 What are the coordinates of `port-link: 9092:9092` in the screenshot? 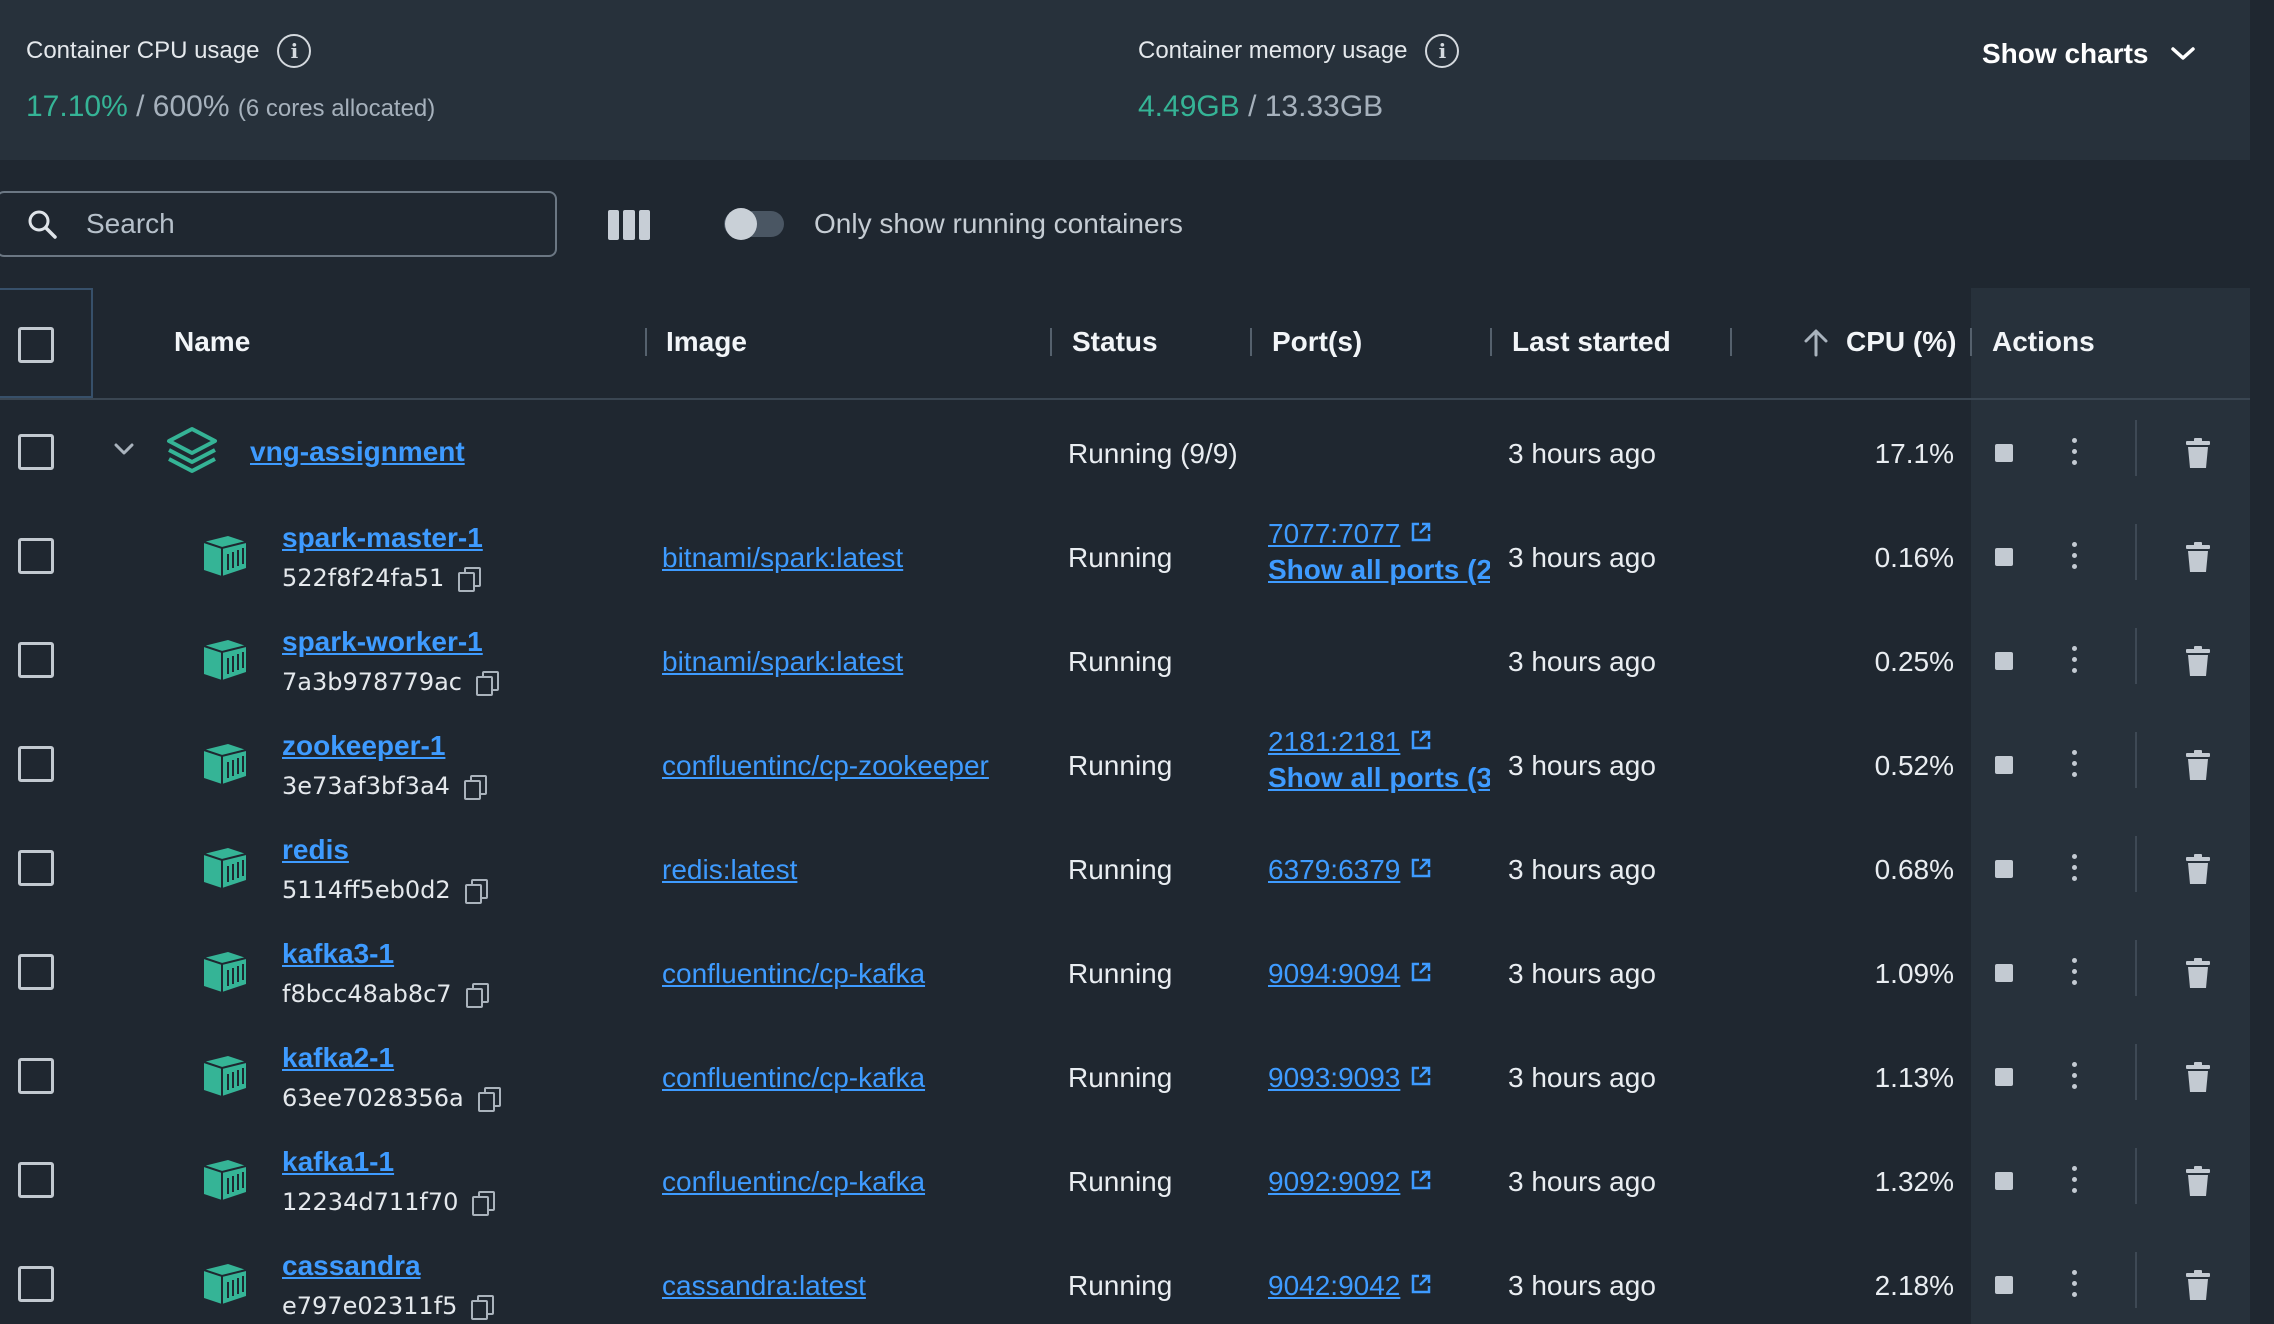 It's located at (1350, 1182).